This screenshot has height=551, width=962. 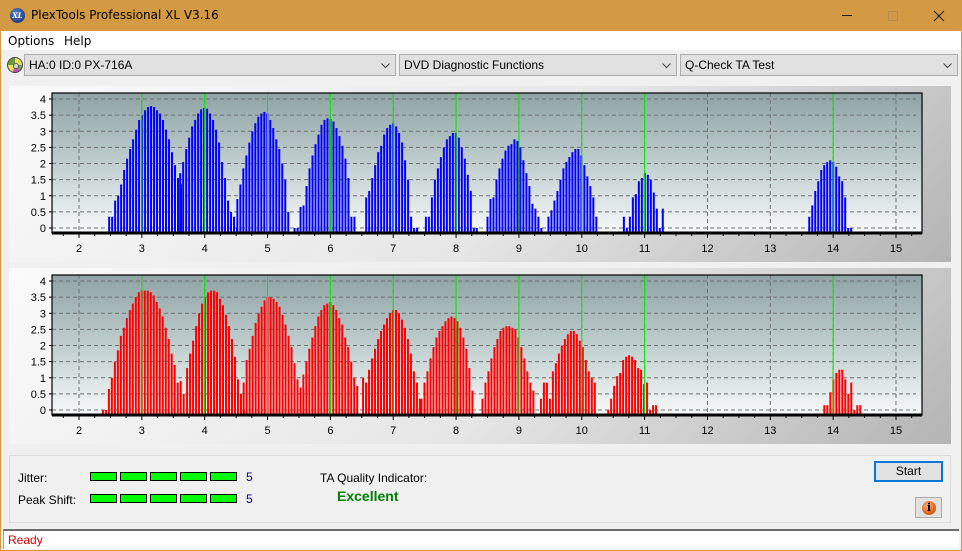 I want to click on menu-help: Help, so click(x=77, y=41).